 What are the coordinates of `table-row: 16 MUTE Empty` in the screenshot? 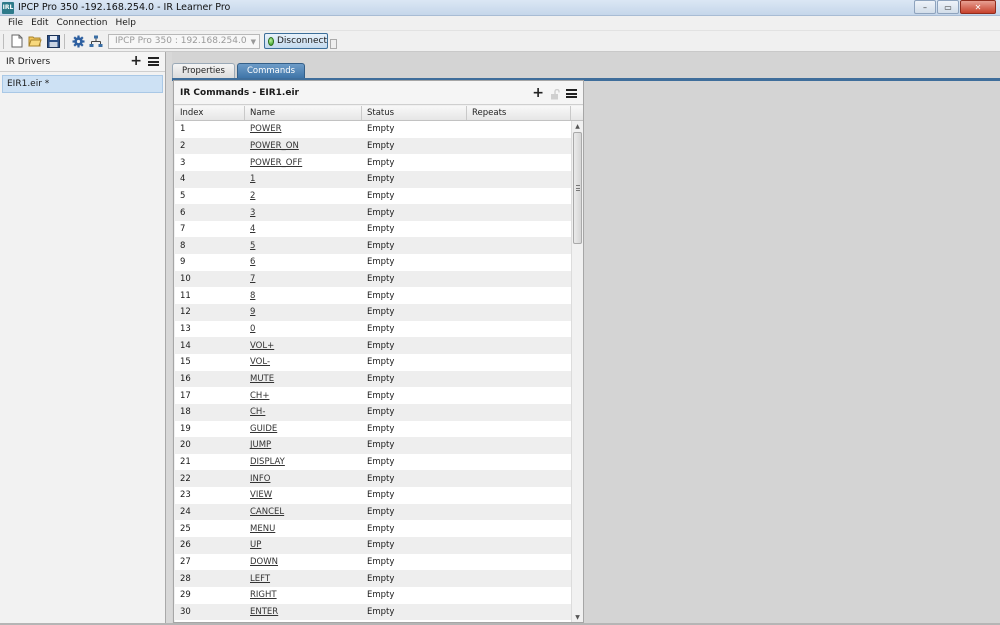 It's located at (373, 379).